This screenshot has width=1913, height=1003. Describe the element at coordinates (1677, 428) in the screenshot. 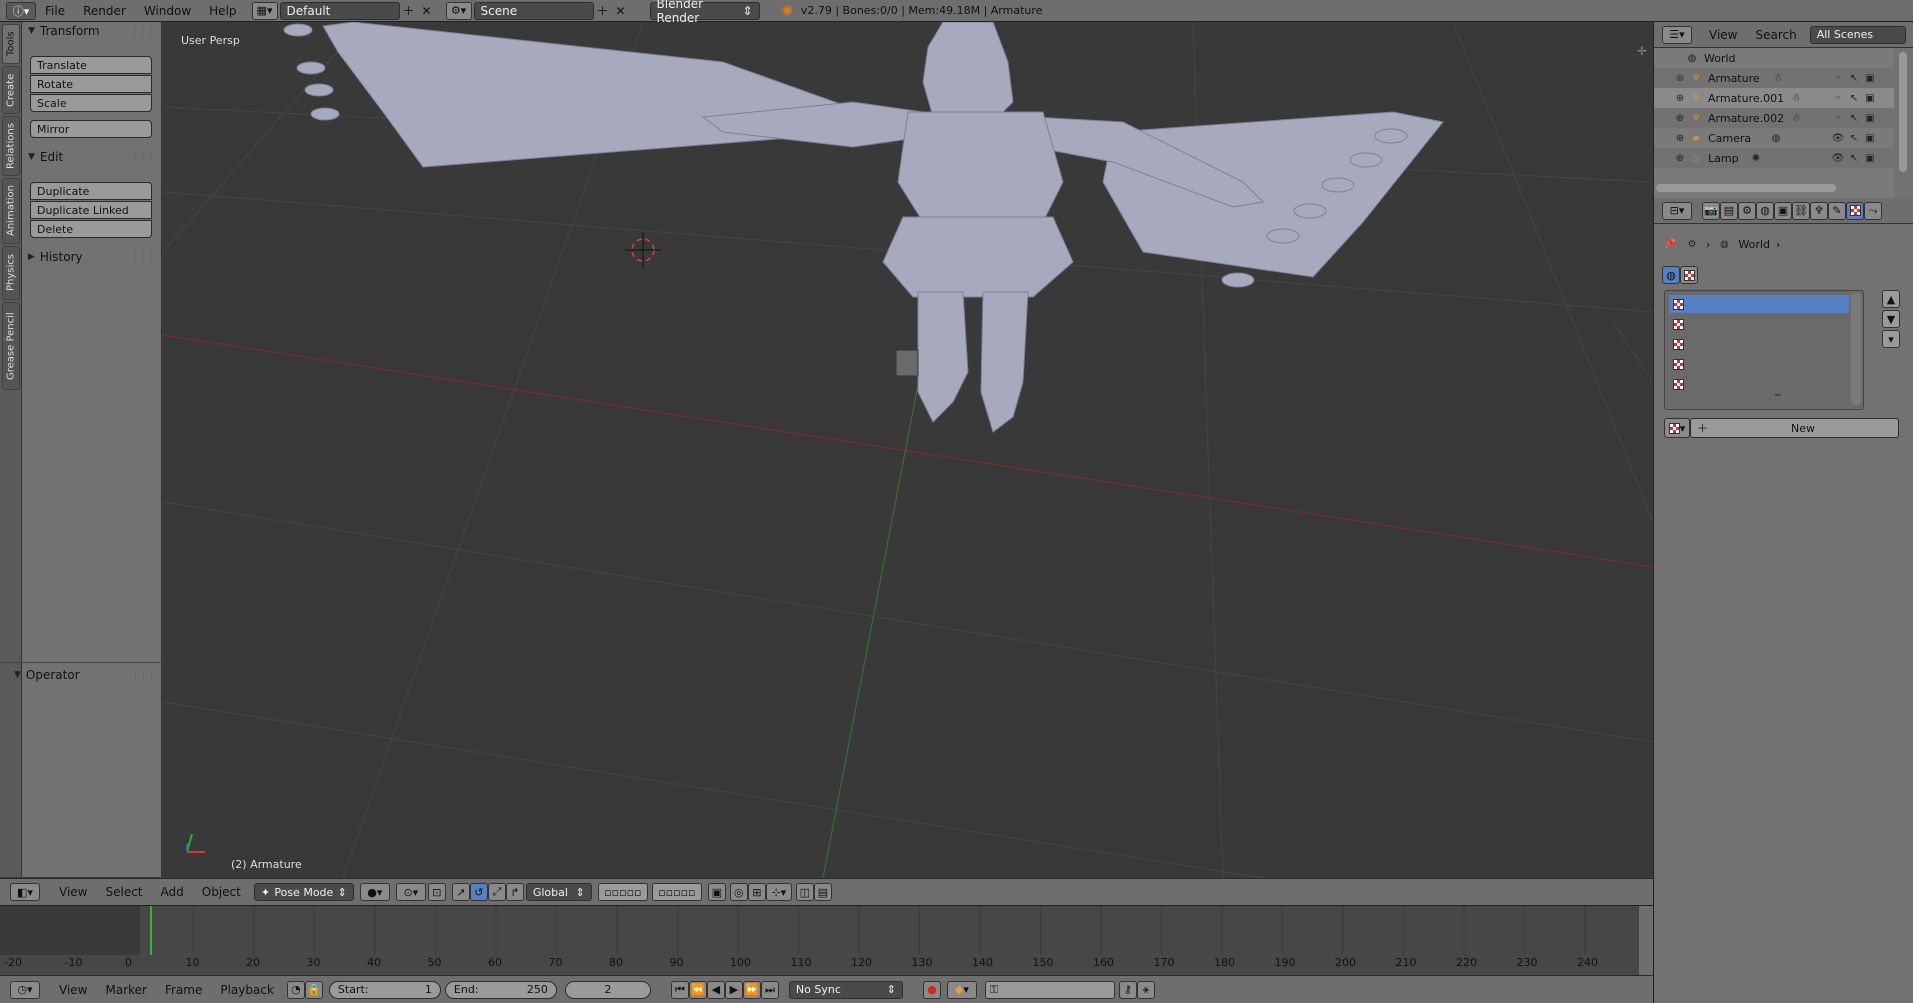

I see `texture-browse-icon: ▾` at that location.